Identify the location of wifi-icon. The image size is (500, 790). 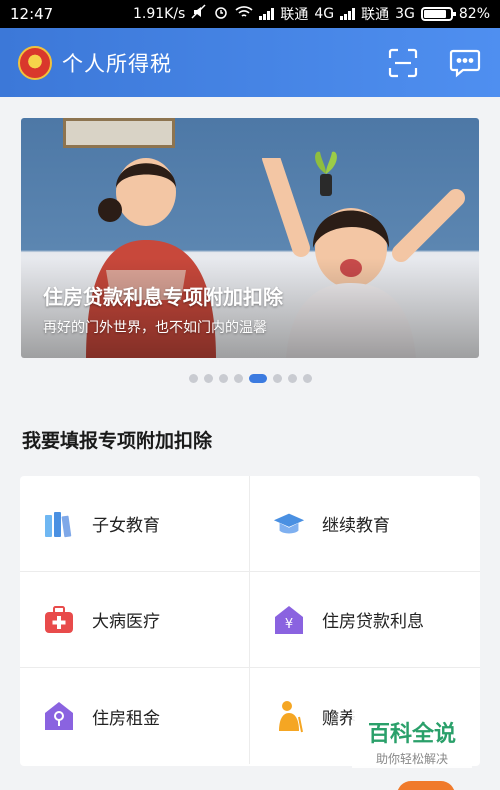
(244, 14).